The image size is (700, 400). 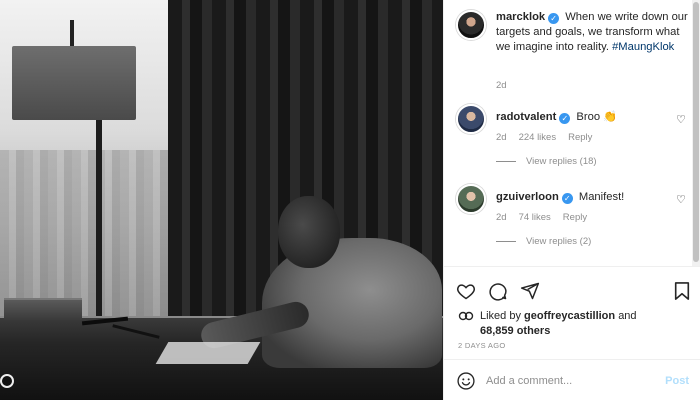 What do you see at coordinates (576, 380) in the screenshot?
I see `add-comment-input` at bounding box center [576, 380].